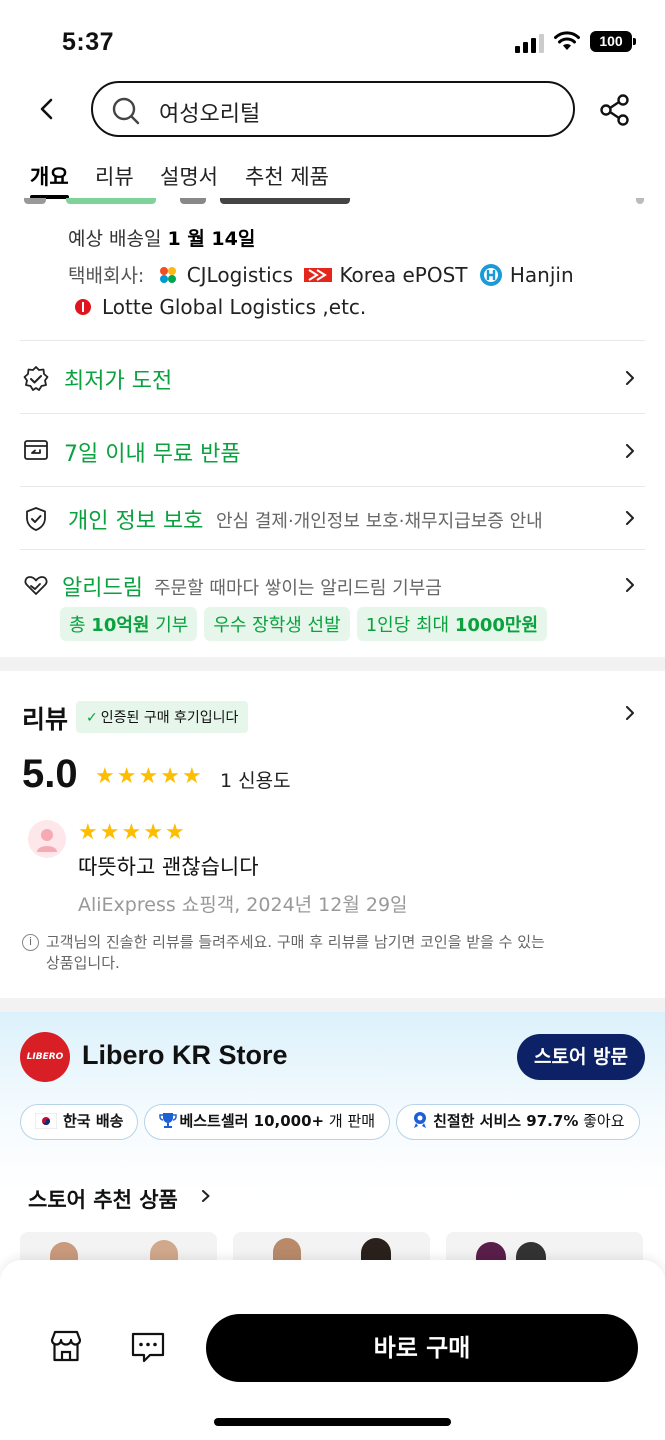  What do you see at coordinates (45, 719) in the screenshot?
I see `review-title: 리뷰` at bounding box center [45, 719].